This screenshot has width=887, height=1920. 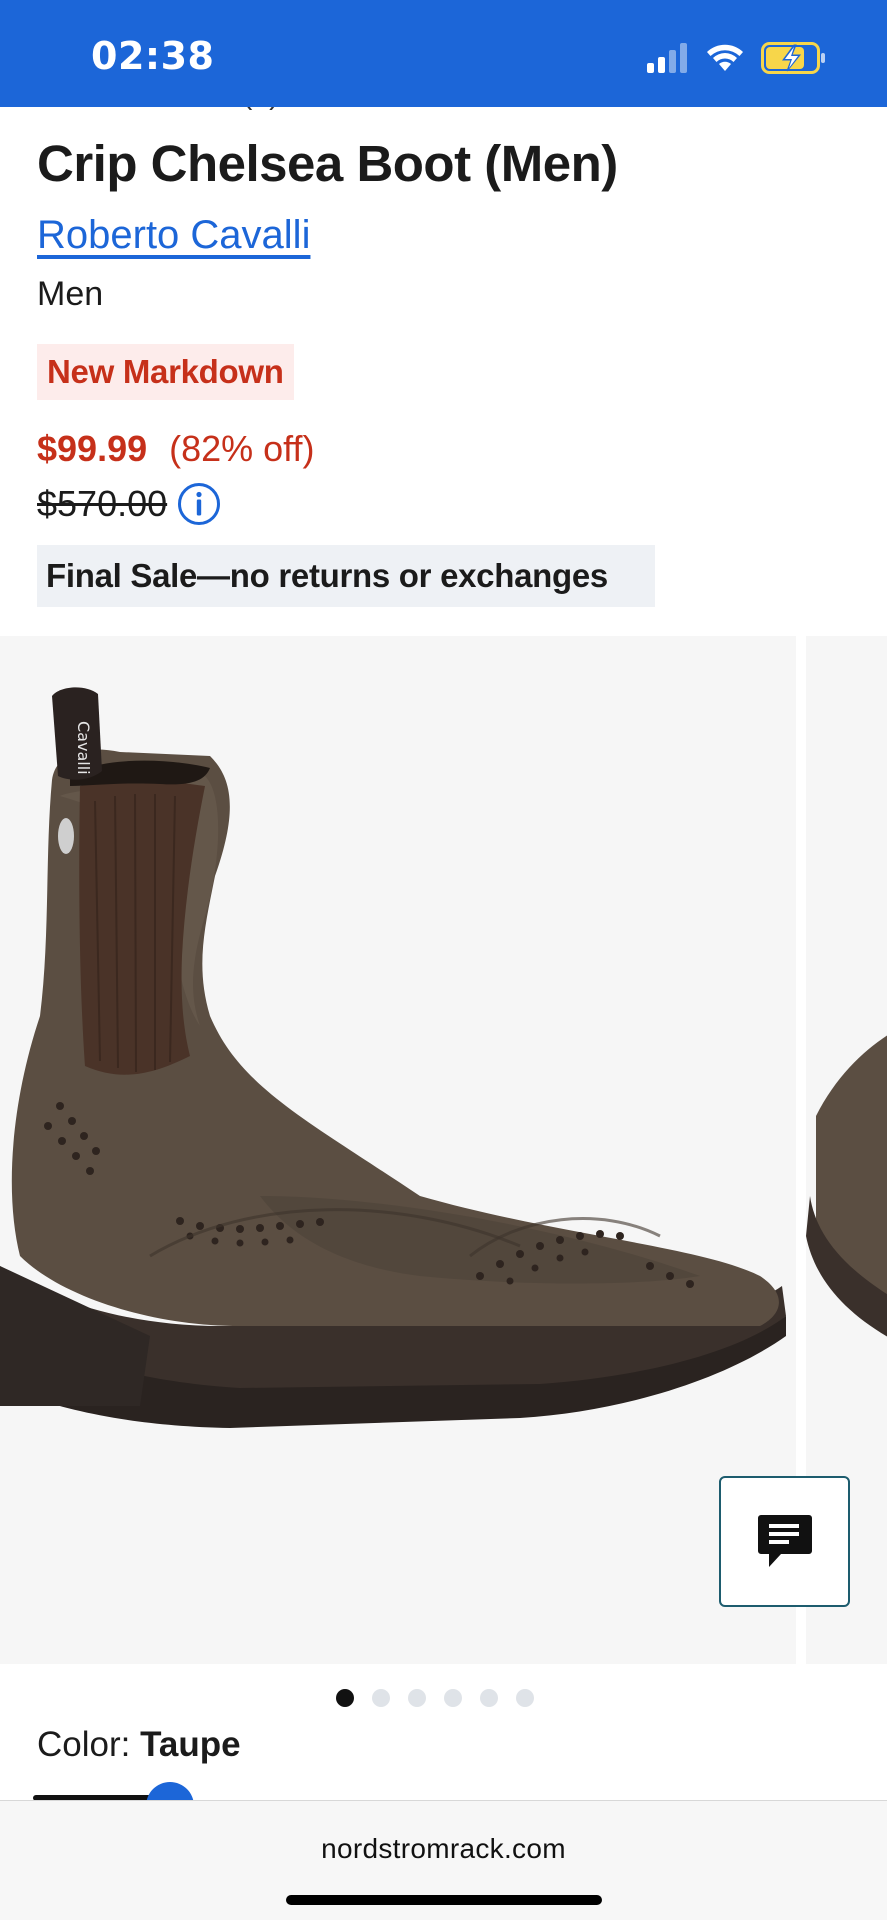 I want to click on discount-percent: (82% off), so click(x=242, y=448).